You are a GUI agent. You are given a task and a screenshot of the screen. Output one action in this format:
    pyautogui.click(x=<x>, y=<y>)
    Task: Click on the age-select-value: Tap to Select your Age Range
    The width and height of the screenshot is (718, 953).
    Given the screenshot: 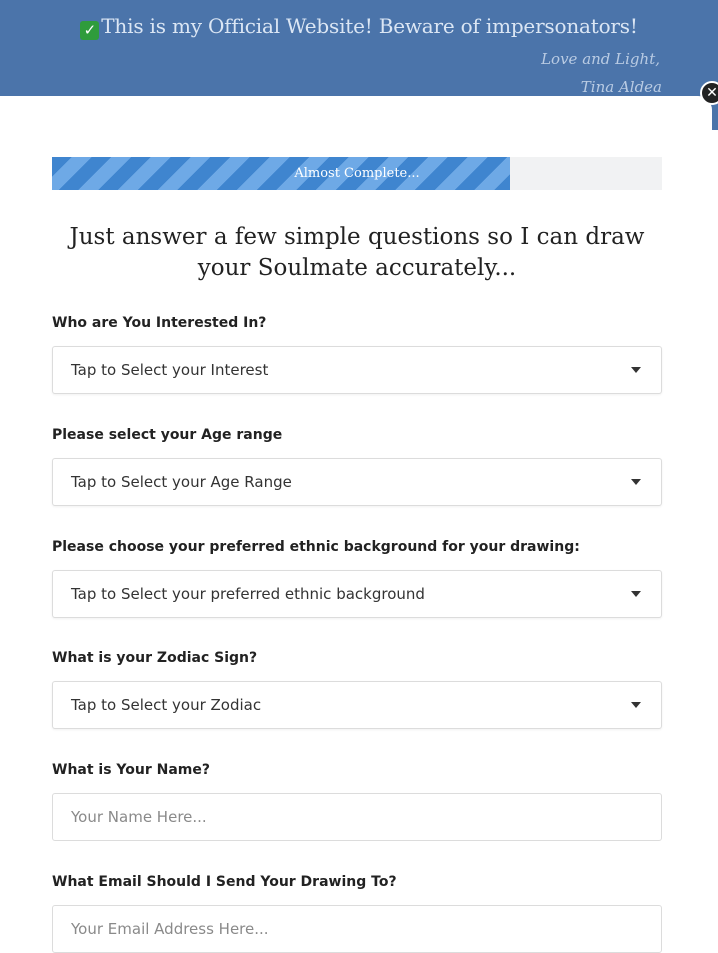 What is the action you would take?
    pyautogui.click(x=181, y=482)
    